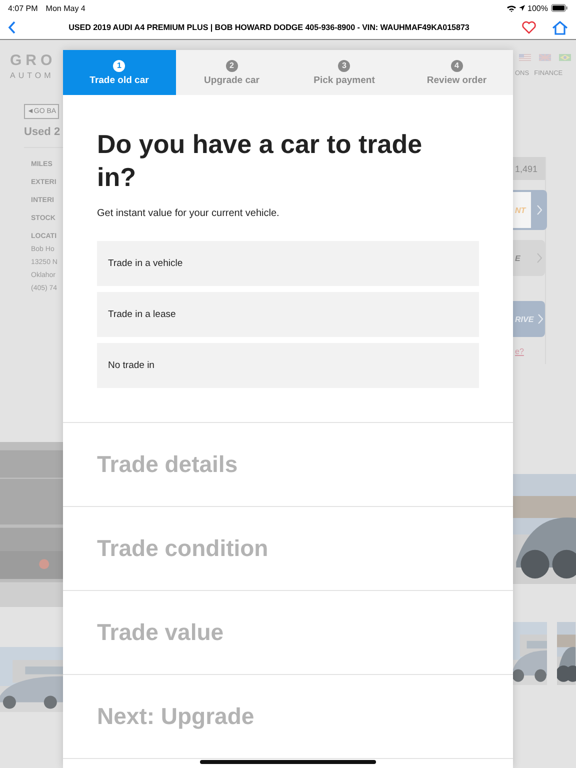 Image resolution: width=576 pixels, height=768 pixels. I want to click on trade-option: Trade in a vehicle, so click(288, 263).